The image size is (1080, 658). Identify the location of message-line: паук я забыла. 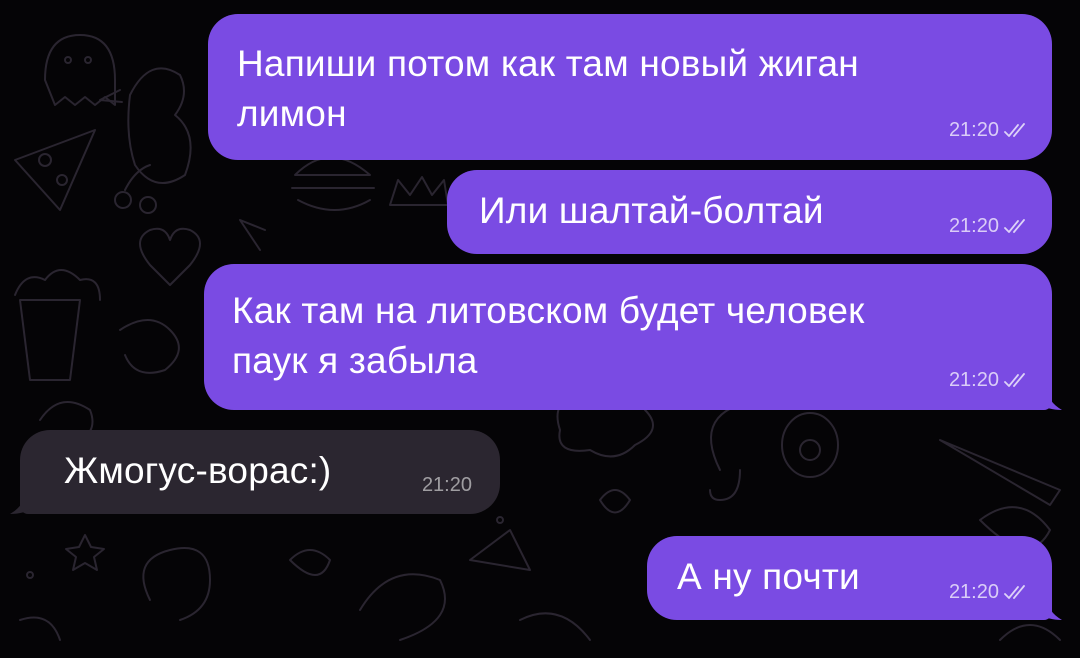
(355, 360).